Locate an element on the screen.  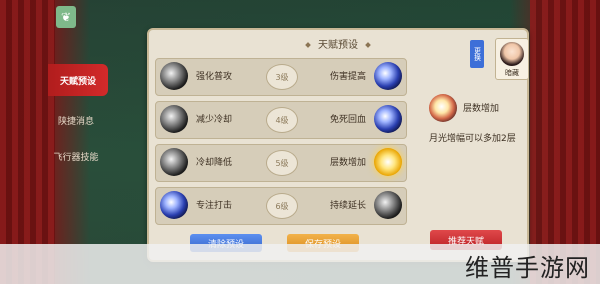
talent-level-badge: 3级 is located at coordinates (282, 77).